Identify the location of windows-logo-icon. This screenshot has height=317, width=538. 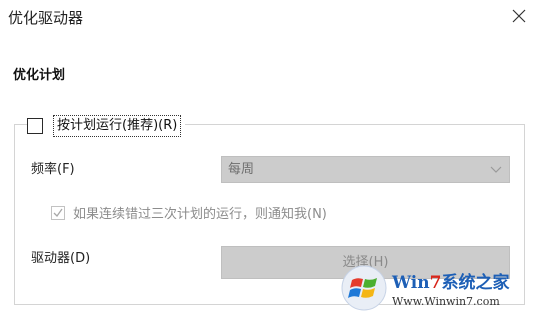
(364, 288).